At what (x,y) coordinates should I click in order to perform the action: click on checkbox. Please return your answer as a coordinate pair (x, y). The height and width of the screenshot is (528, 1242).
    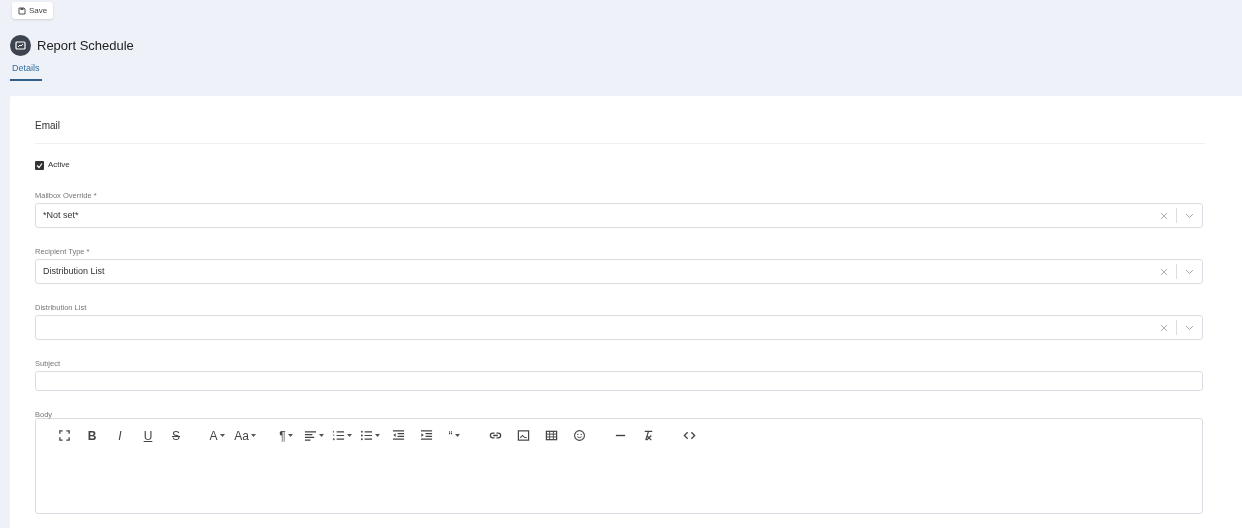
    Looking at the image, I should click on (39, 165).